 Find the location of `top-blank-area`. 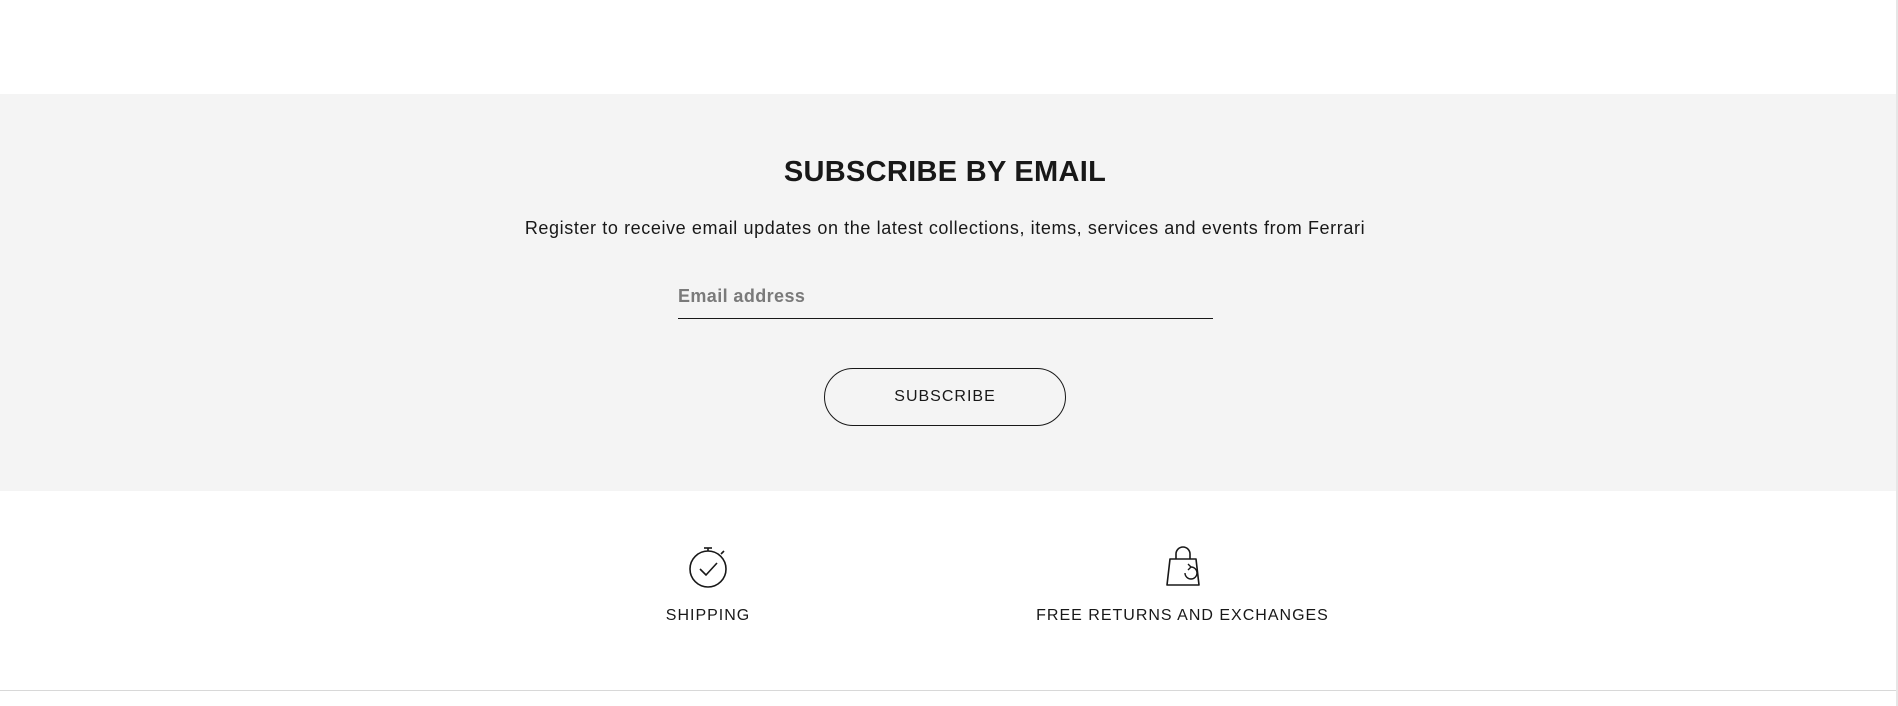

top-blank-area is located at coordinates (949, 47).